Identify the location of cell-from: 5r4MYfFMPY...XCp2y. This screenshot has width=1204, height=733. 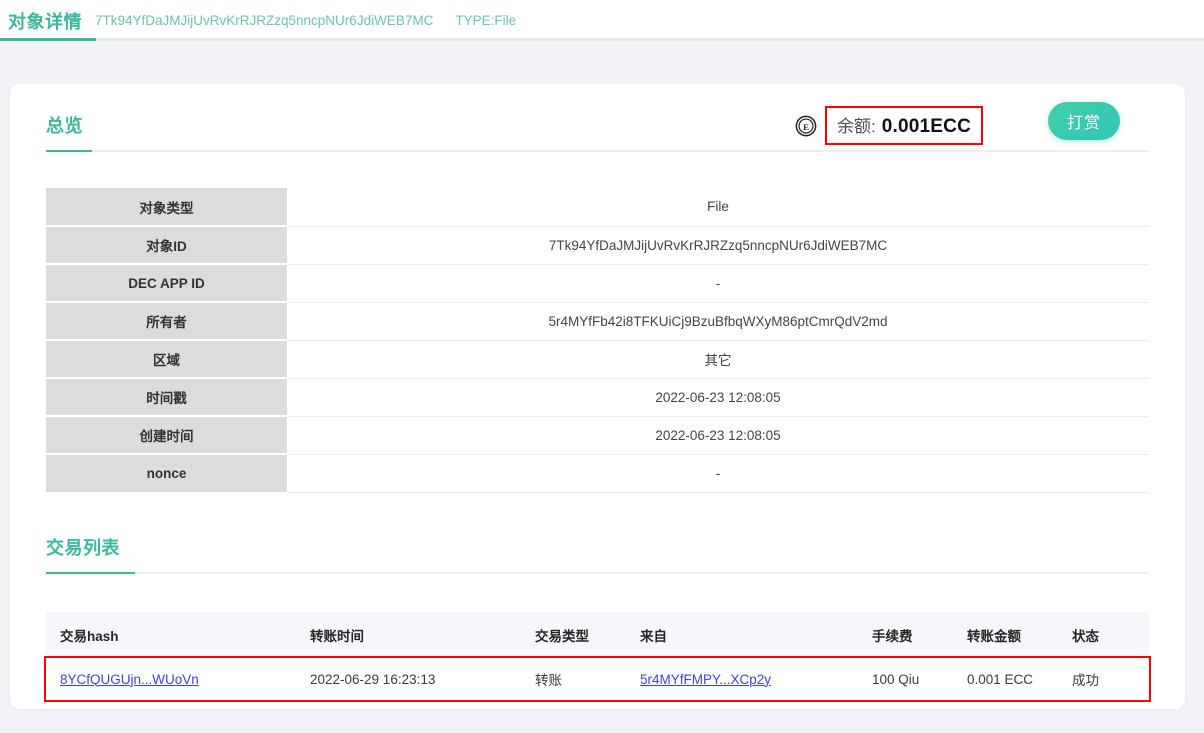
(742, 679).